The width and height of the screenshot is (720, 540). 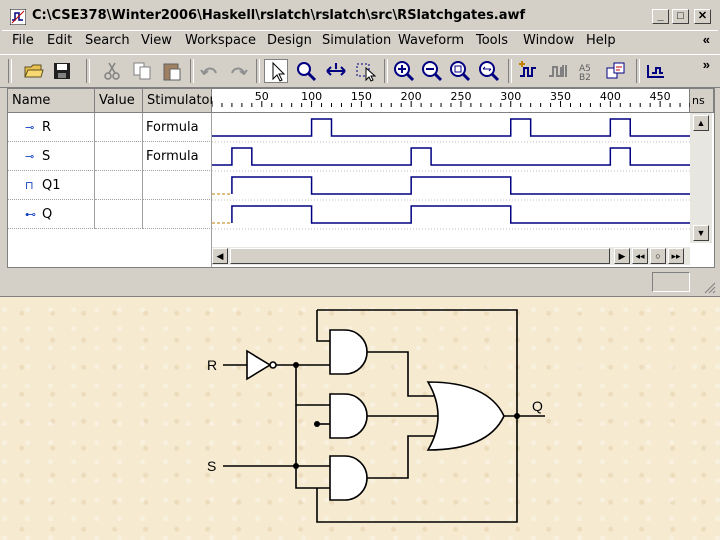 I want to click on last-page-icon: ▸▸, so click(x=676, y=256).